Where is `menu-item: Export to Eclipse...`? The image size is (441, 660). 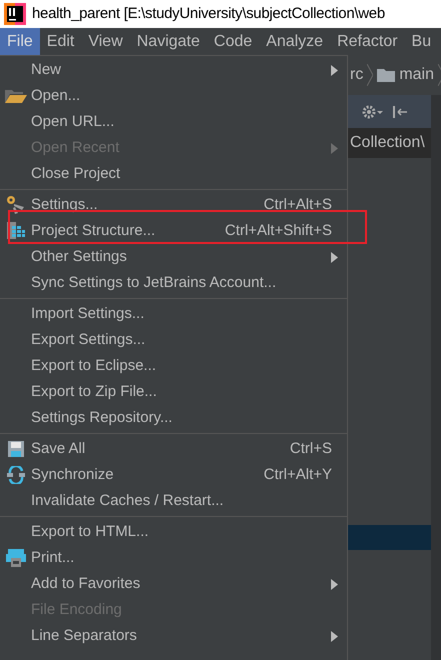 menu-item: Export to Eclipse... is located at coordinates (93, 366).